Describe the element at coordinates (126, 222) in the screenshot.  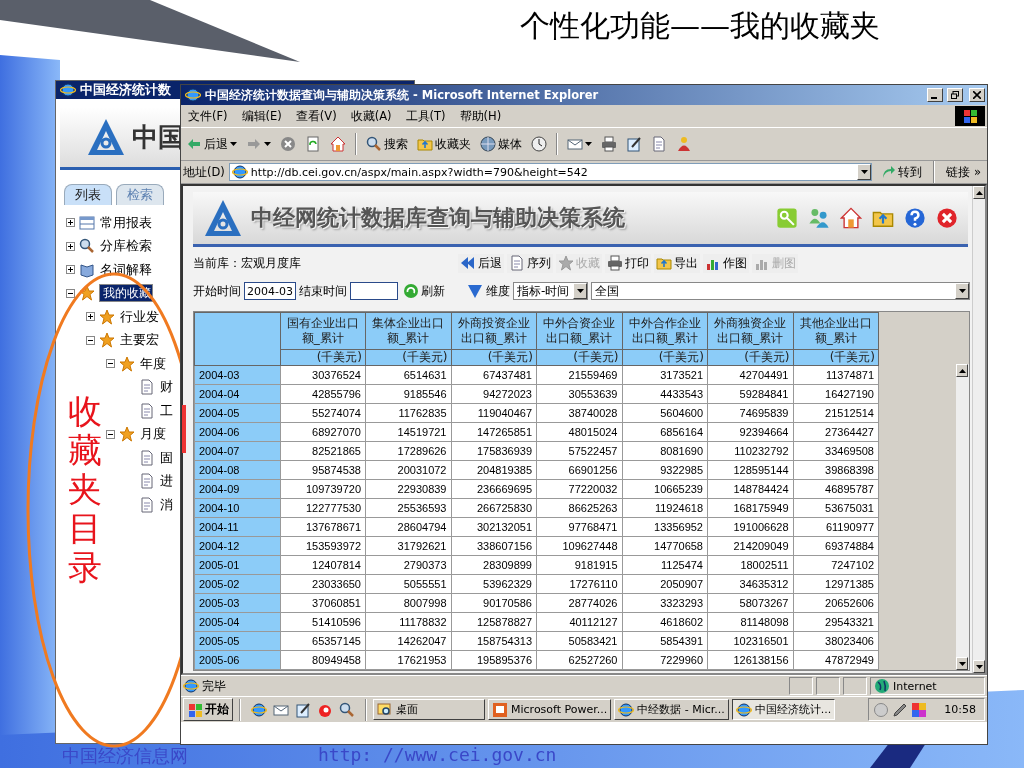
I see `tree-item: 常用报表` at that location.